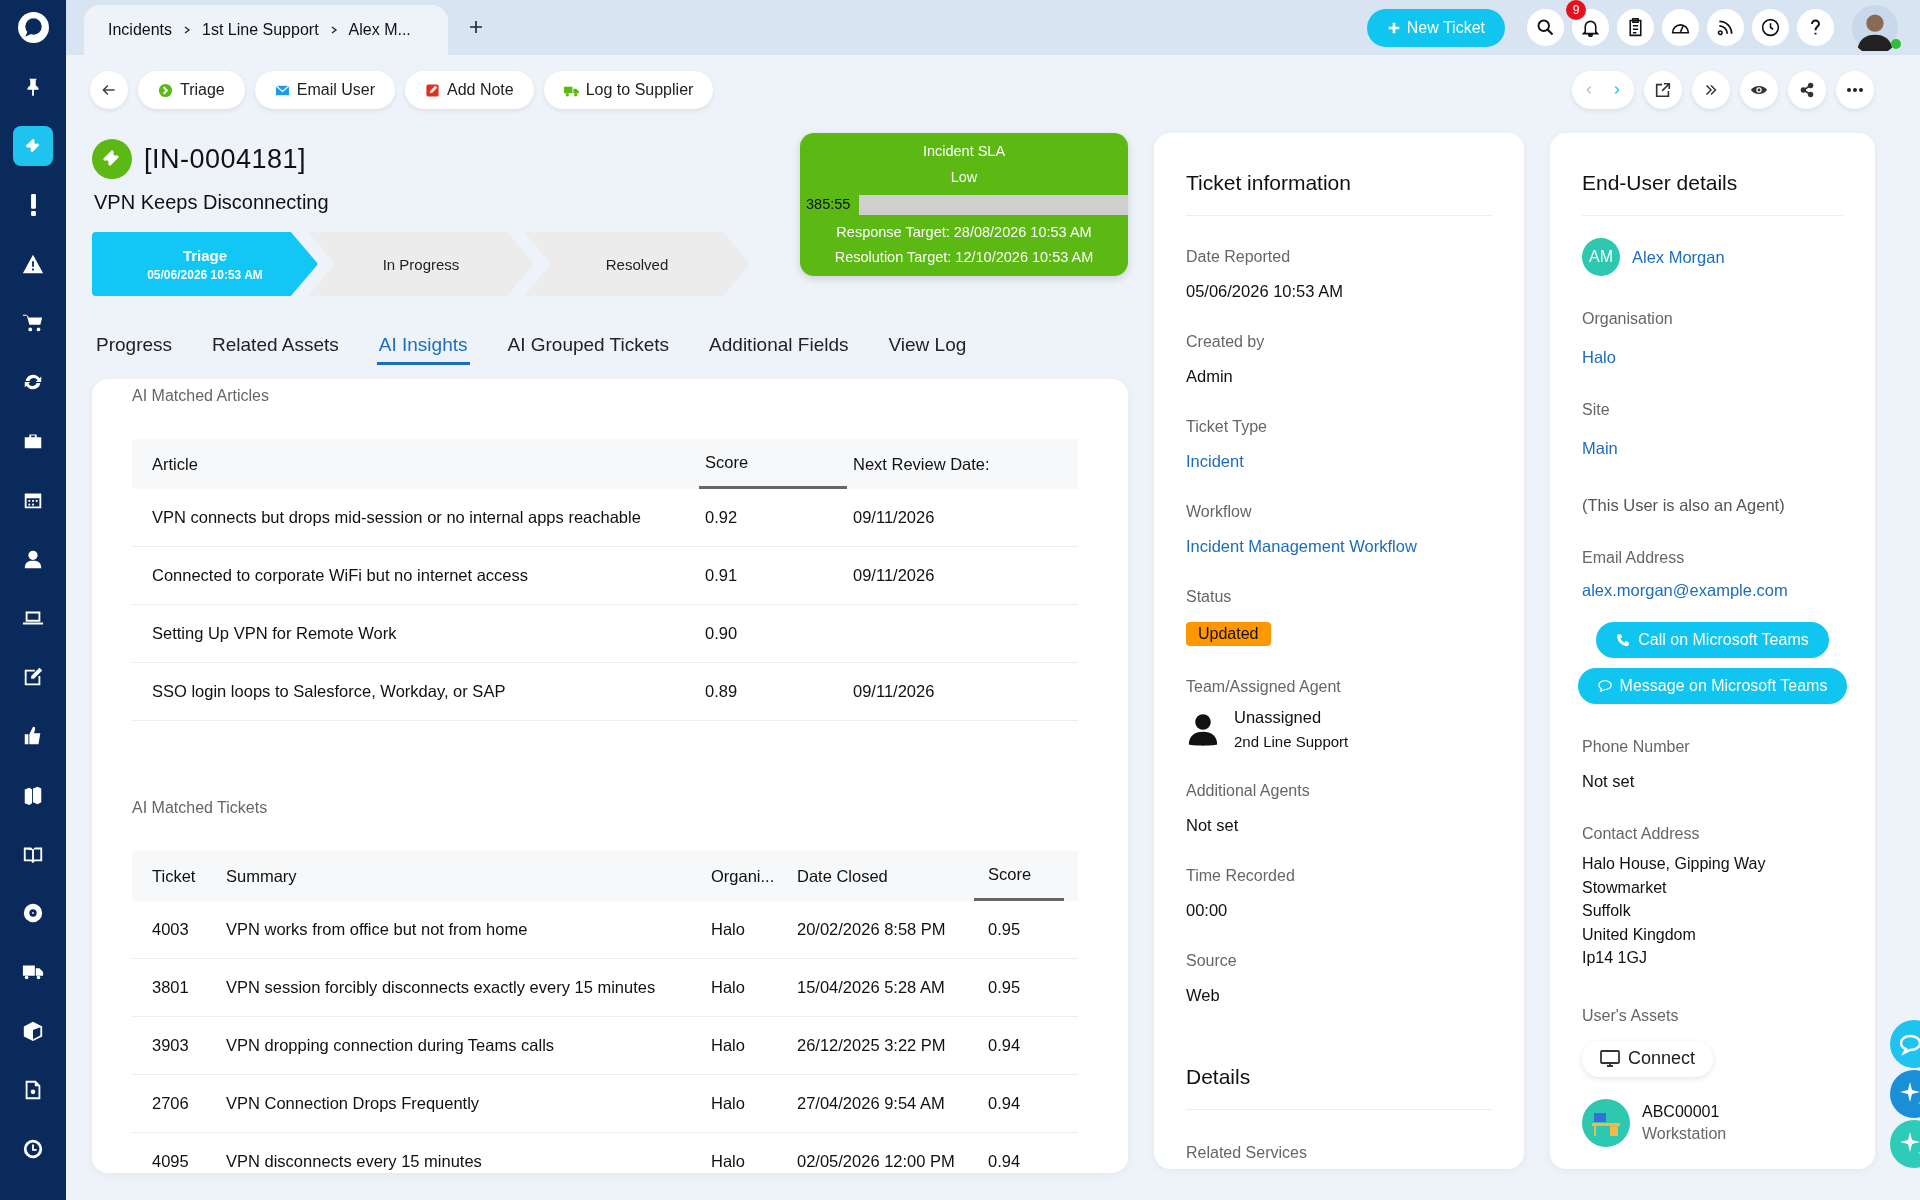 This screenshot has width=1920, height=1200. What do you see at coordinates (200, 808) in the screenshot?
I see `section-title: AI Matched Tickets` at bounding box center [200, 808].